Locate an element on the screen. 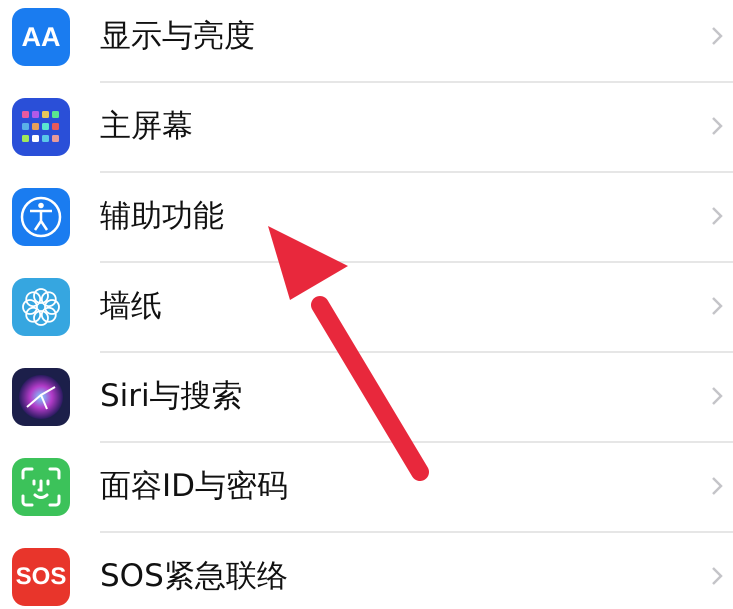  settings-row: 显示与亮度 is located at coordinates (416, 41).